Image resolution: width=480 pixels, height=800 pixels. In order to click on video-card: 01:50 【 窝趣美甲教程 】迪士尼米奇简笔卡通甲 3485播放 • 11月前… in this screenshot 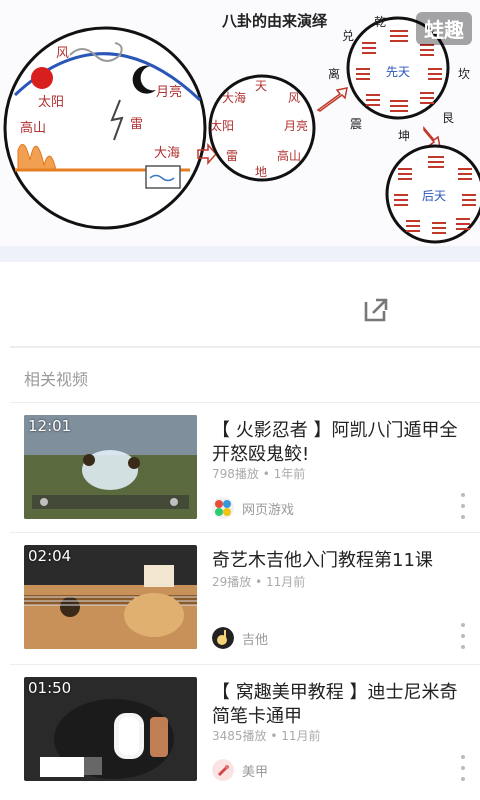, I will do `click(245, 723)`.